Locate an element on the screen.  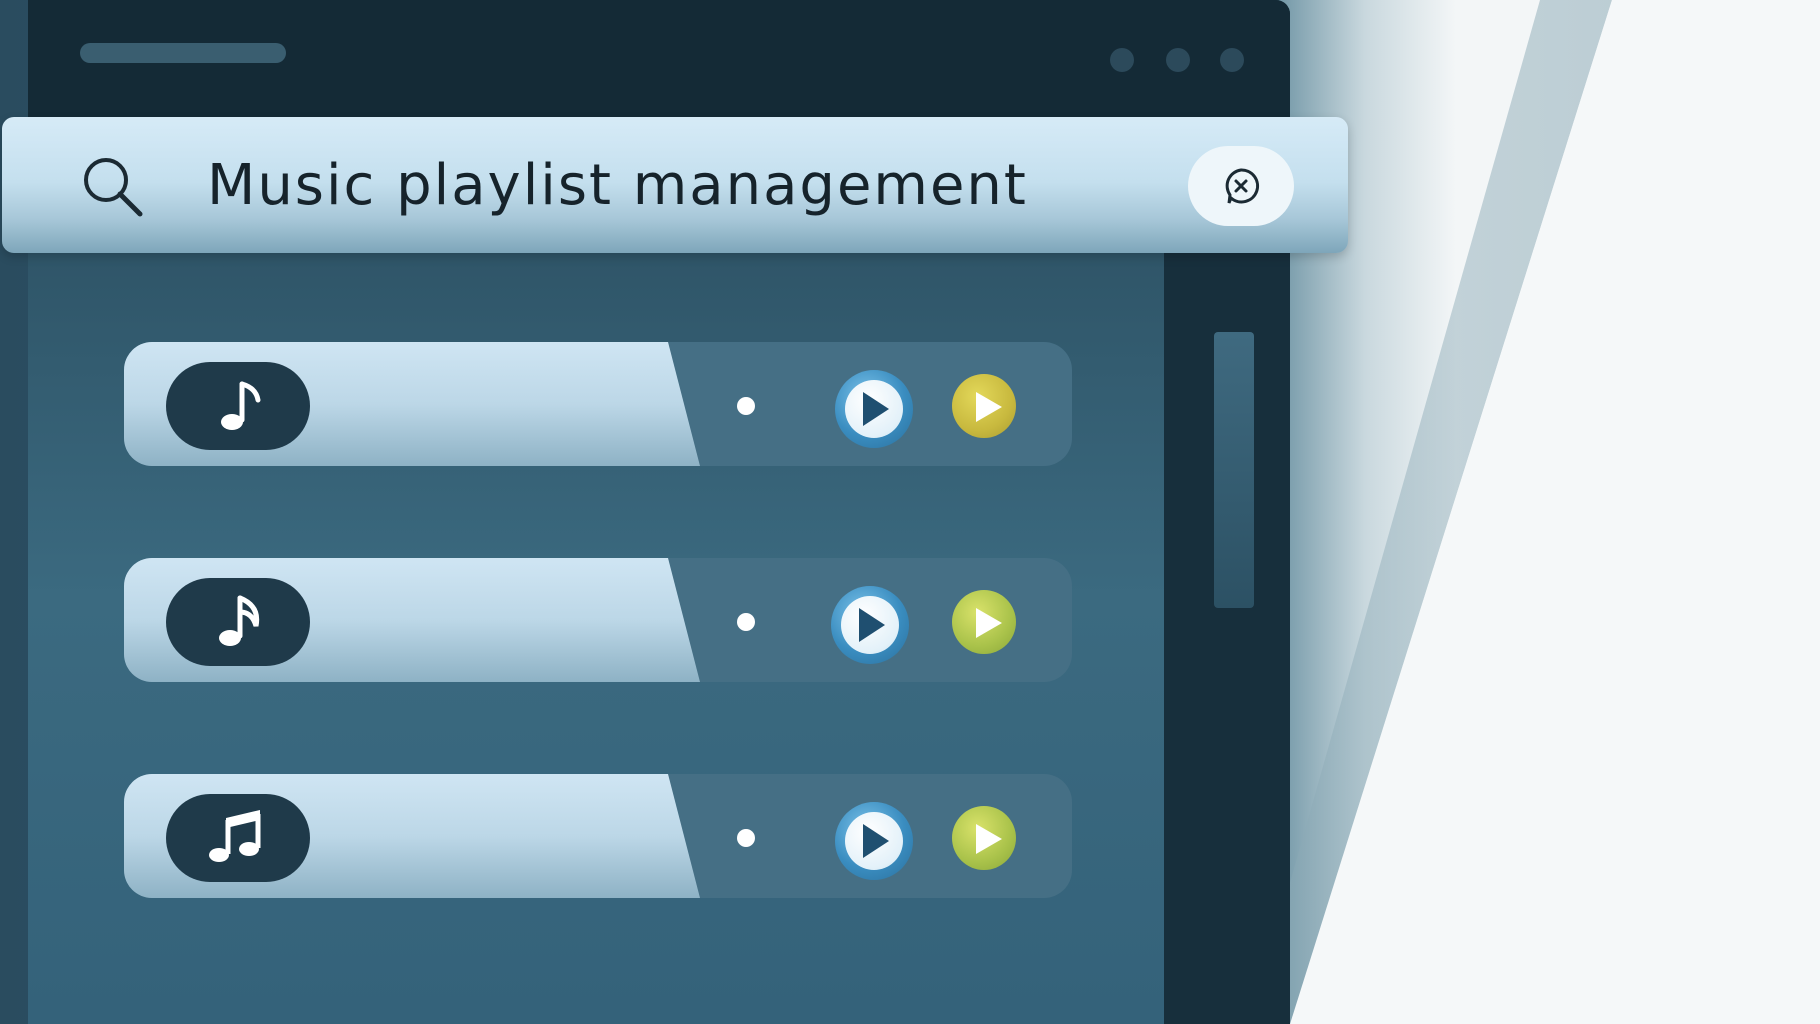
beamed-notes-icon is located at coordinates (238, 838).